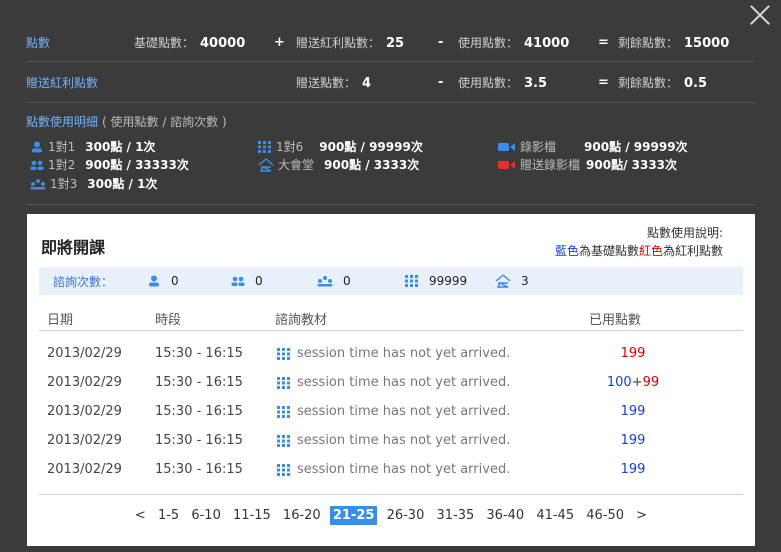 Image resolution: width=781 pixels, height=552 pixels. Describe the element at coordinates (338, 164) in the screenshot. I see `usage-item: 大會堂 900點 / 3333次` at that location.